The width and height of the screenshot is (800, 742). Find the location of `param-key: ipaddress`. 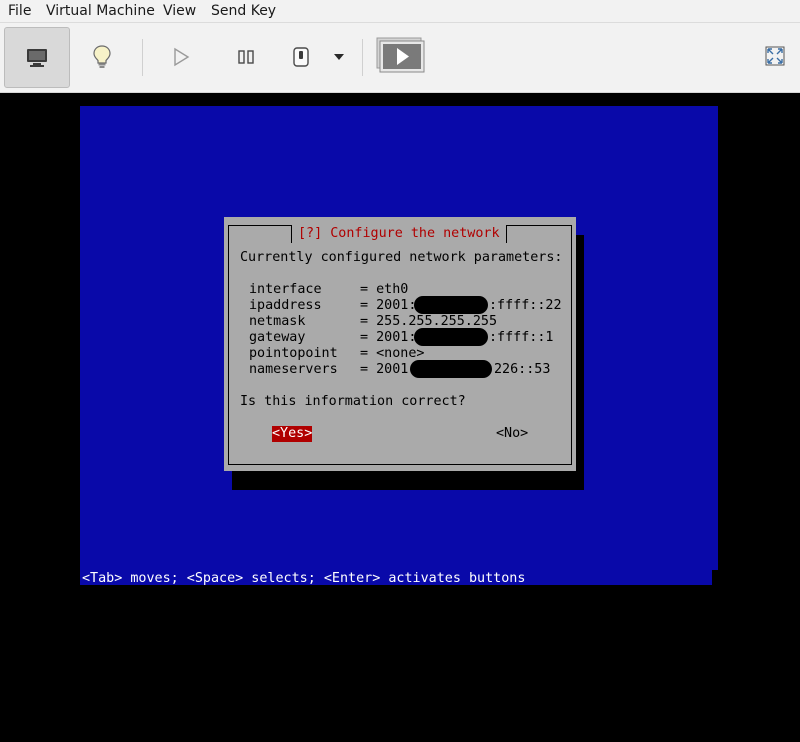

param-key: ipaddress is located at coordinates (285, 305).